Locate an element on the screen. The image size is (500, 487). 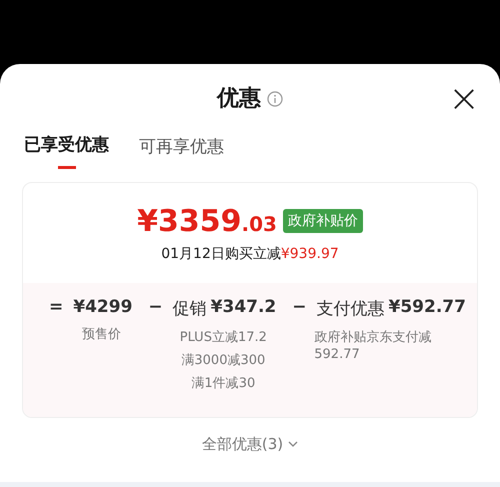
term-note: 预售价 is located at coordinates (102, 335).